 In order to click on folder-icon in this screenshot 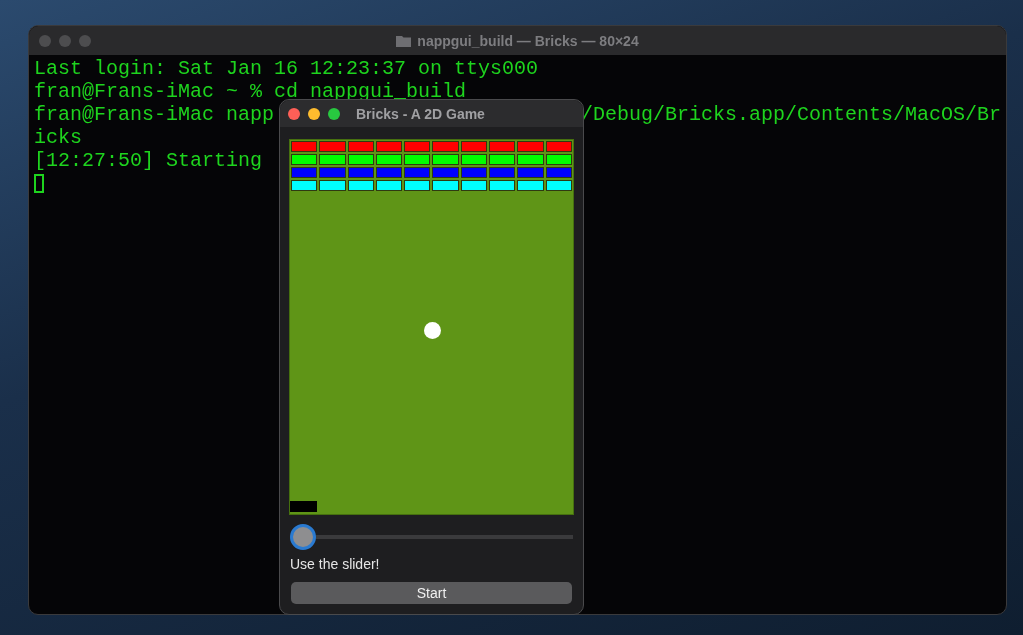, I will do `click(404, 40)`.